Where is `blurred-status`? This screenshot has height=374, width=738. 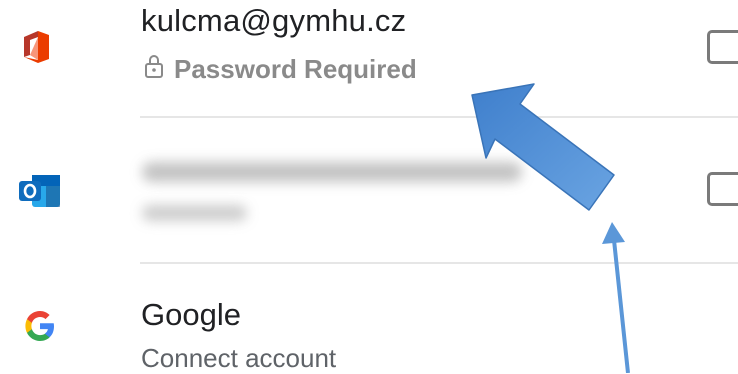
blurred-status is located at coordinates (194, 213).